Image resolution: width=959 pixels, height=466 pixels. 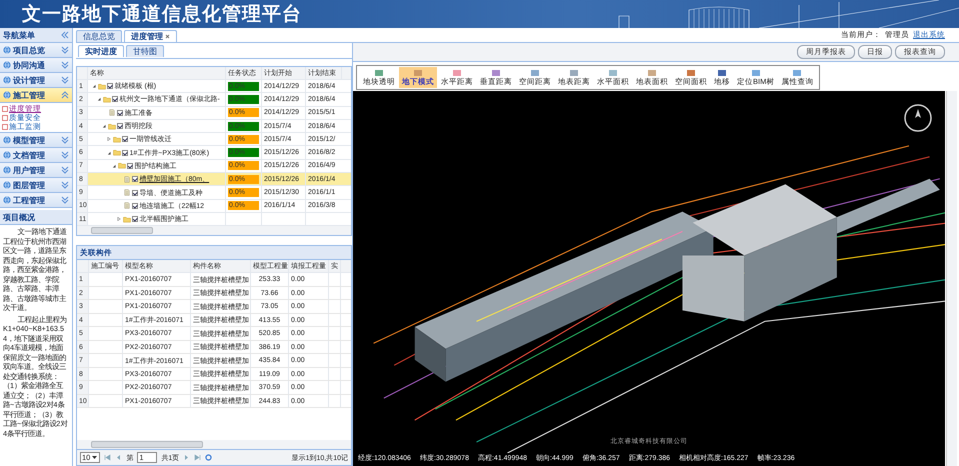 I want to click on nav-item: 施工管理, so click(x=36, y=95).